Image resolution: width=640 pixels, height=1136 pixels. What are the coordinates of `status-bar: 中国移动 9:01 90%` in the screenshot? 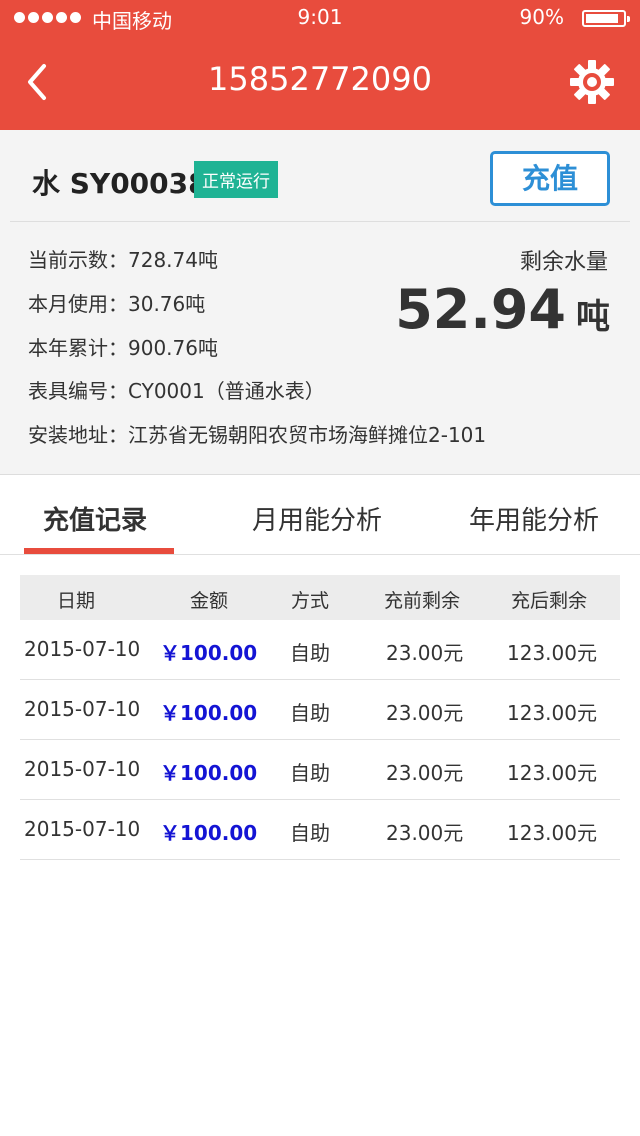 It's located at (320, 18).